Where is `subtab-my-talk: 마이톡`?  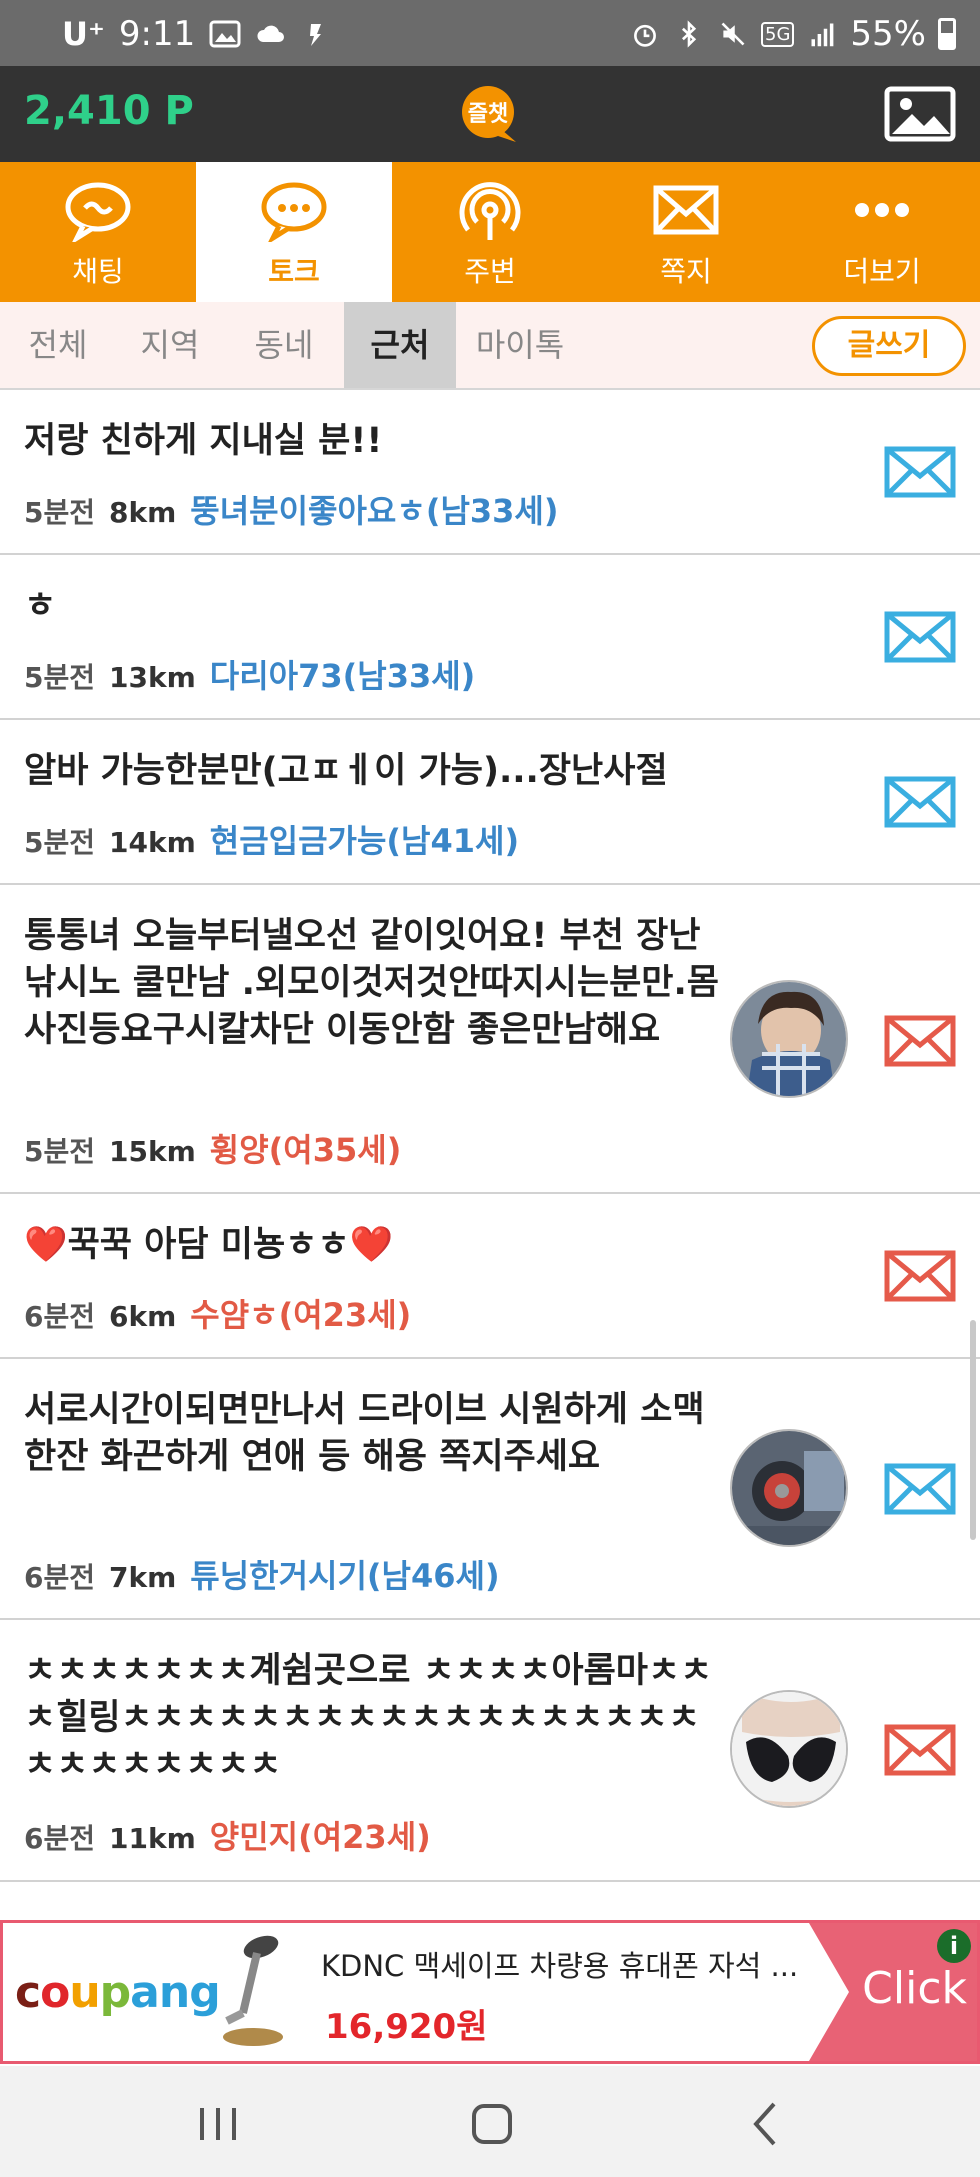 subtab-my-talk: 마이톡 is located at coordinates (520, 345).